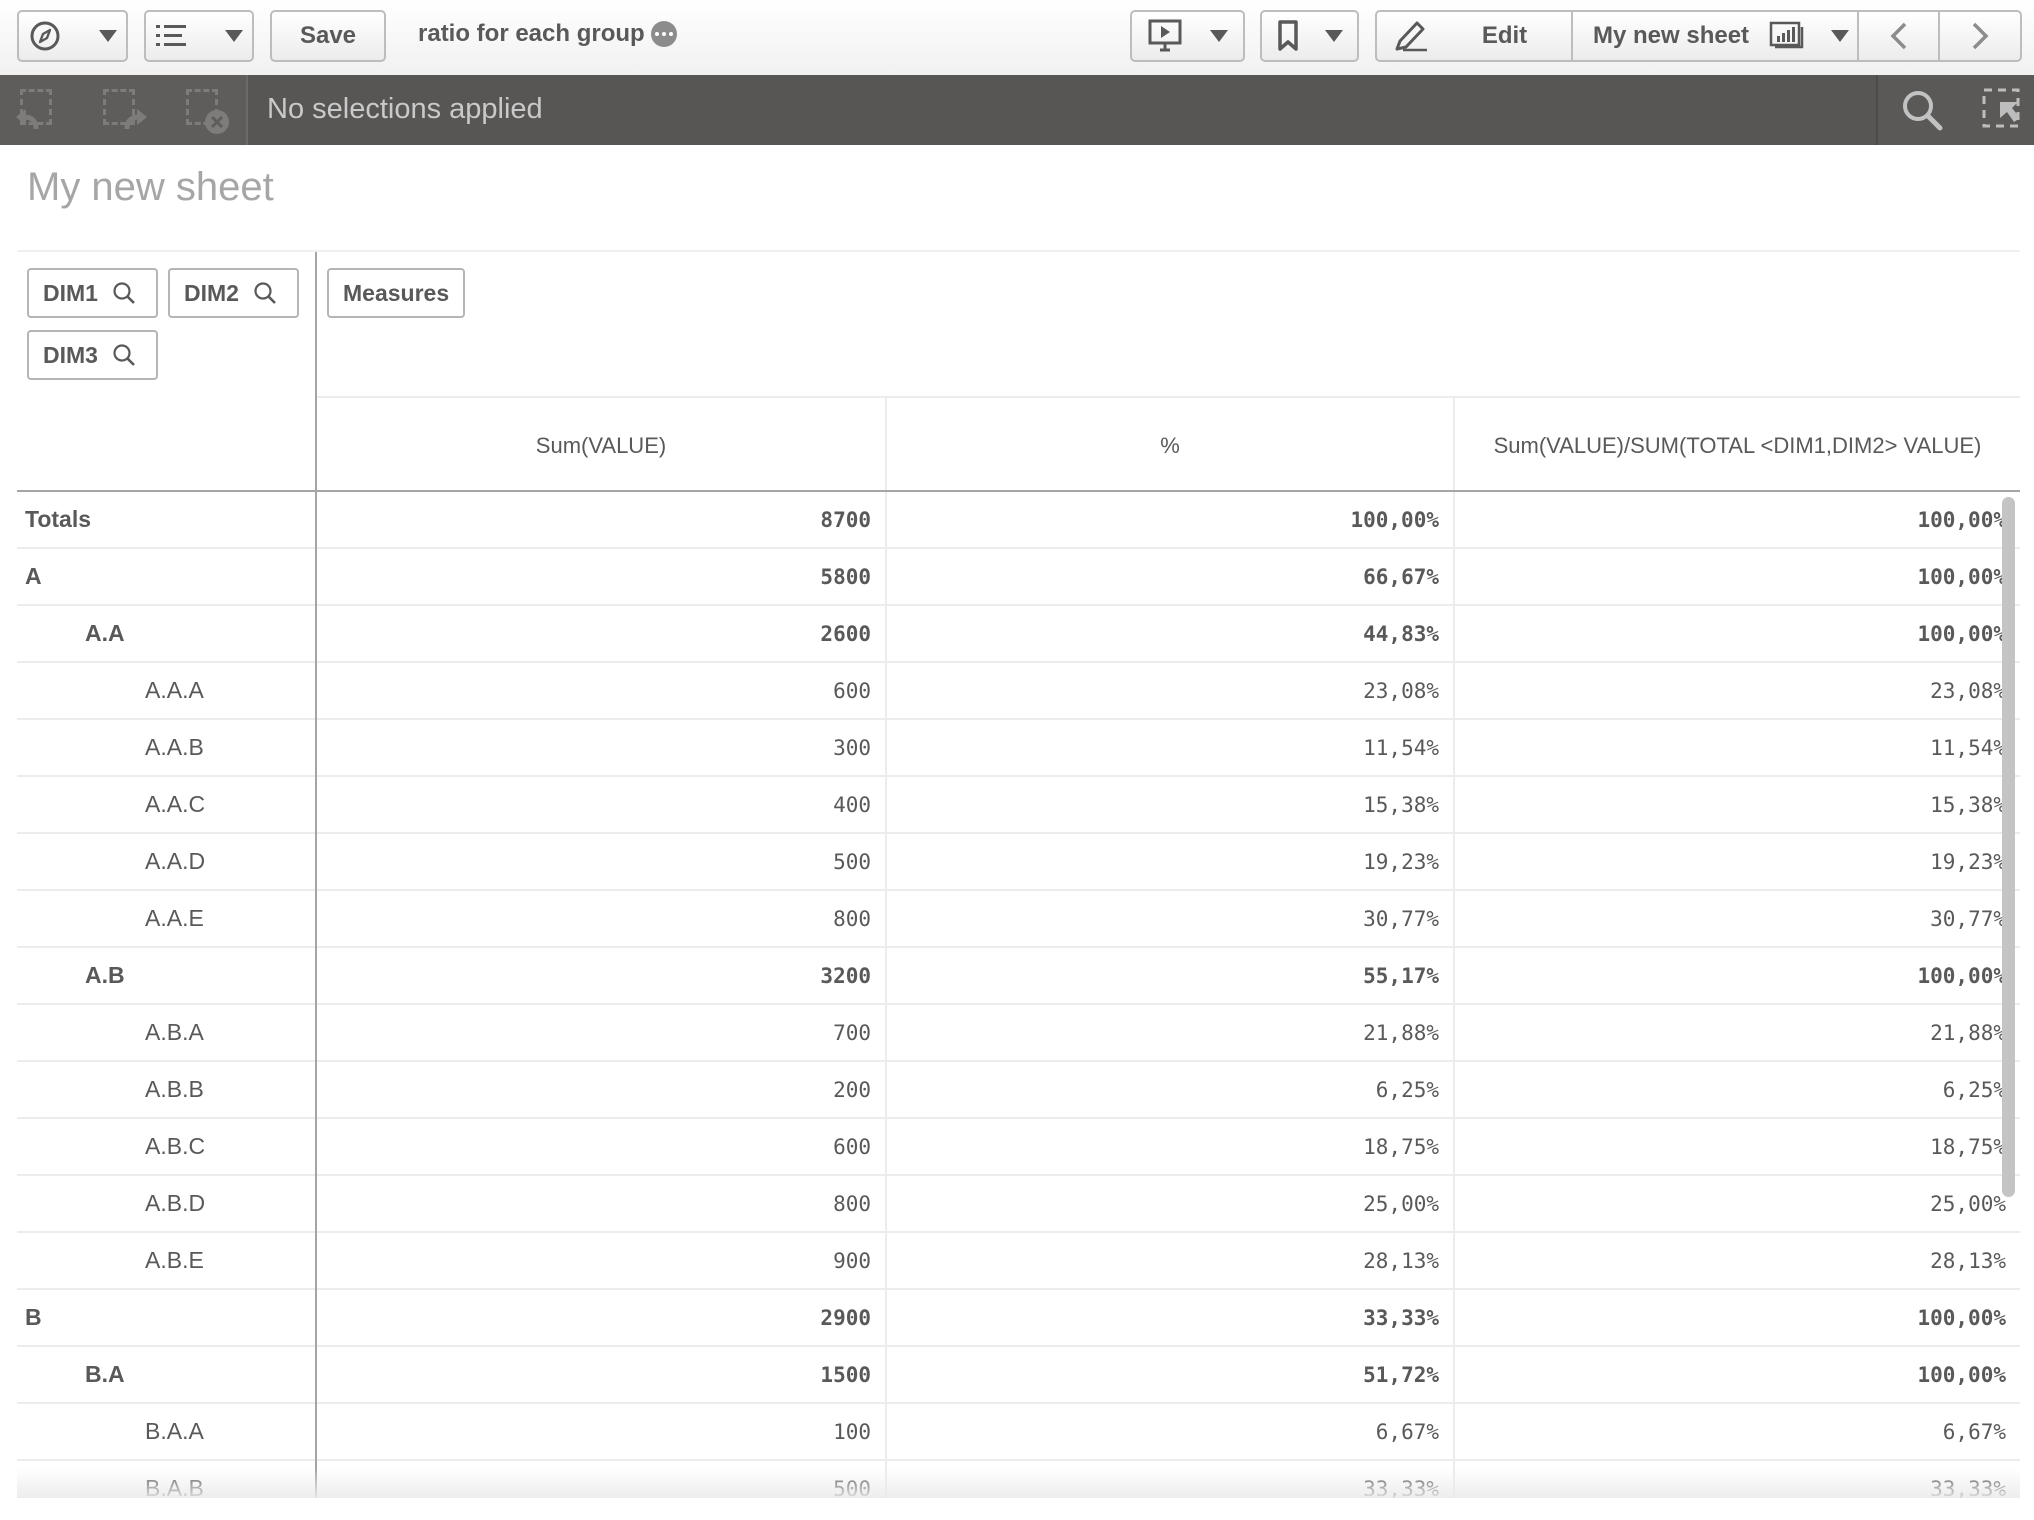 The width and height of the screenshot is (2034, 1520). I want to click on table-row: A.B.A 700 21,88% 21,88%, so click(1018, 1032).